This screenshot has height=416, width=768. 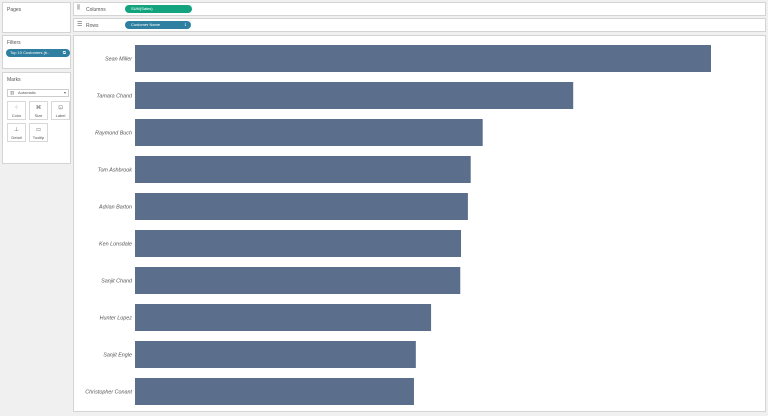 What do you see at coordinates (113, 134) in the screenshot?
I see `category-label: Raymond Buch` at bounding box center [113, 134].